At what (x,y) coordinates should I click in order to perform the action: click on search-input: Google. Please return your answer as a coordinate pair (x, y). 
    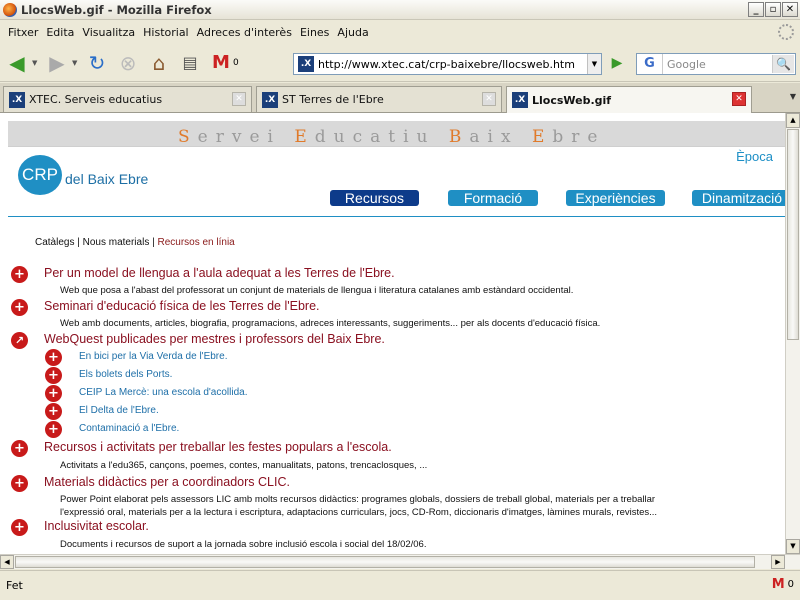
    Looking at the image, I should click on (686, 64).